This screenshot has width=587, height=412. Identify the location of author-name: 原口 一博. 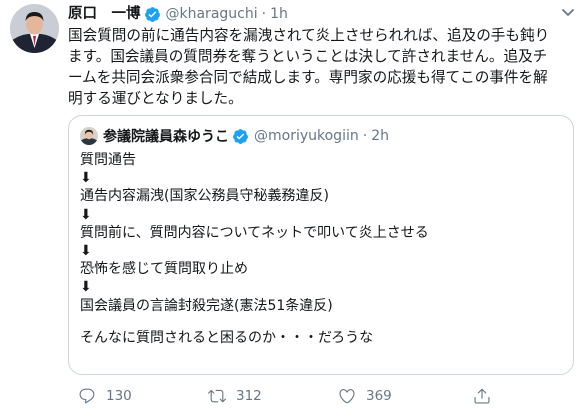
(104, 14).